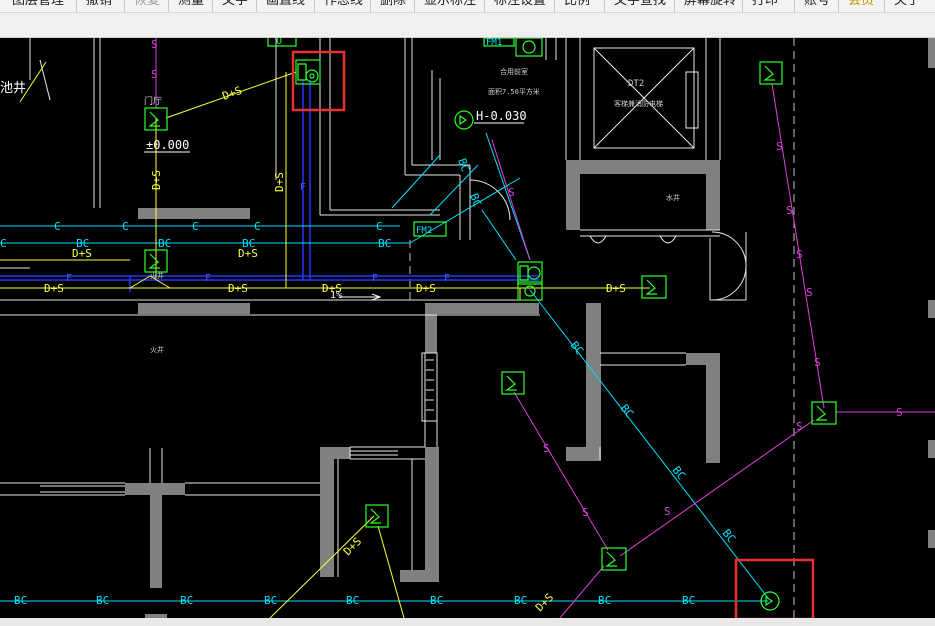 This screenshot has height=626, width=935. Describe the element at coordinates (577, 5) in the screenshot. I see `toolbar-item-10: 比例` at that location.